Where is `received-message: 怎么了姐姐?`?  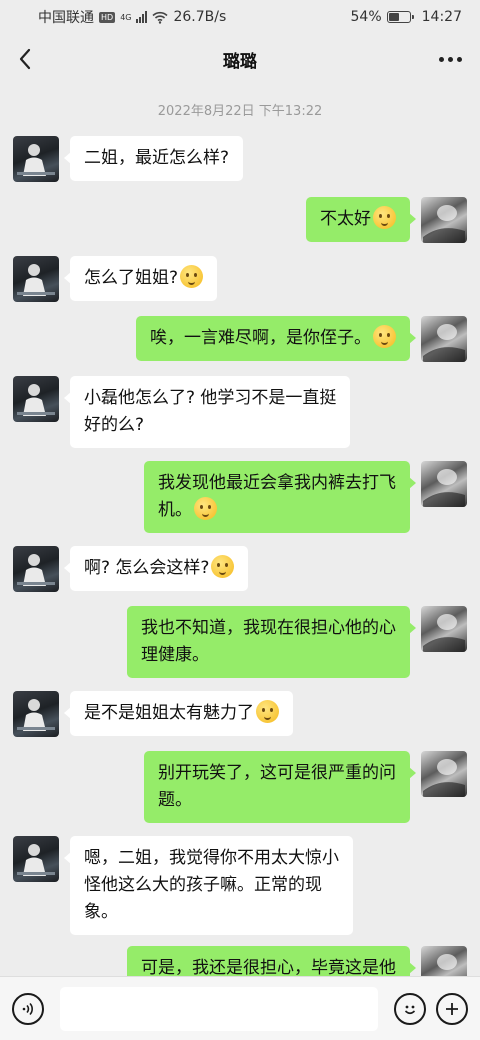 received-message: 怎么了姐姐? is located at coordinates (140, 278).